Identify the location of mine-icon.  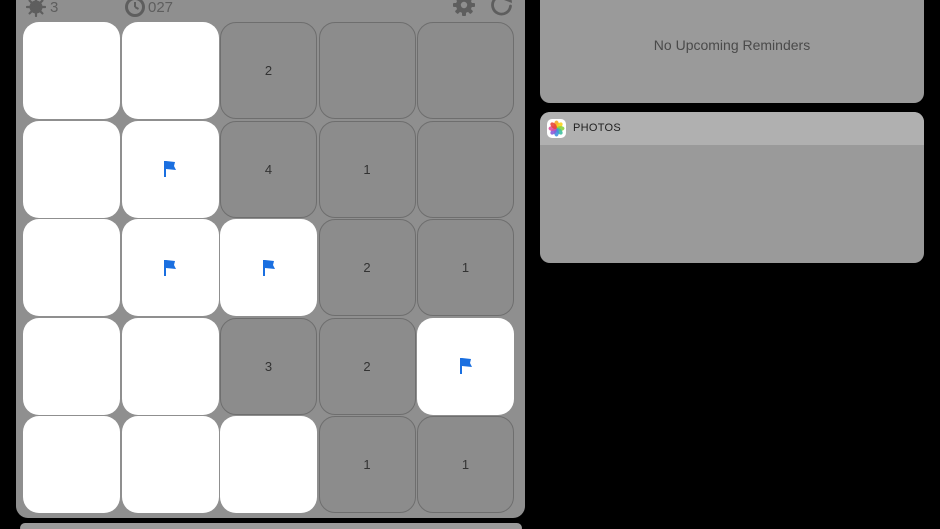
(36, 8).